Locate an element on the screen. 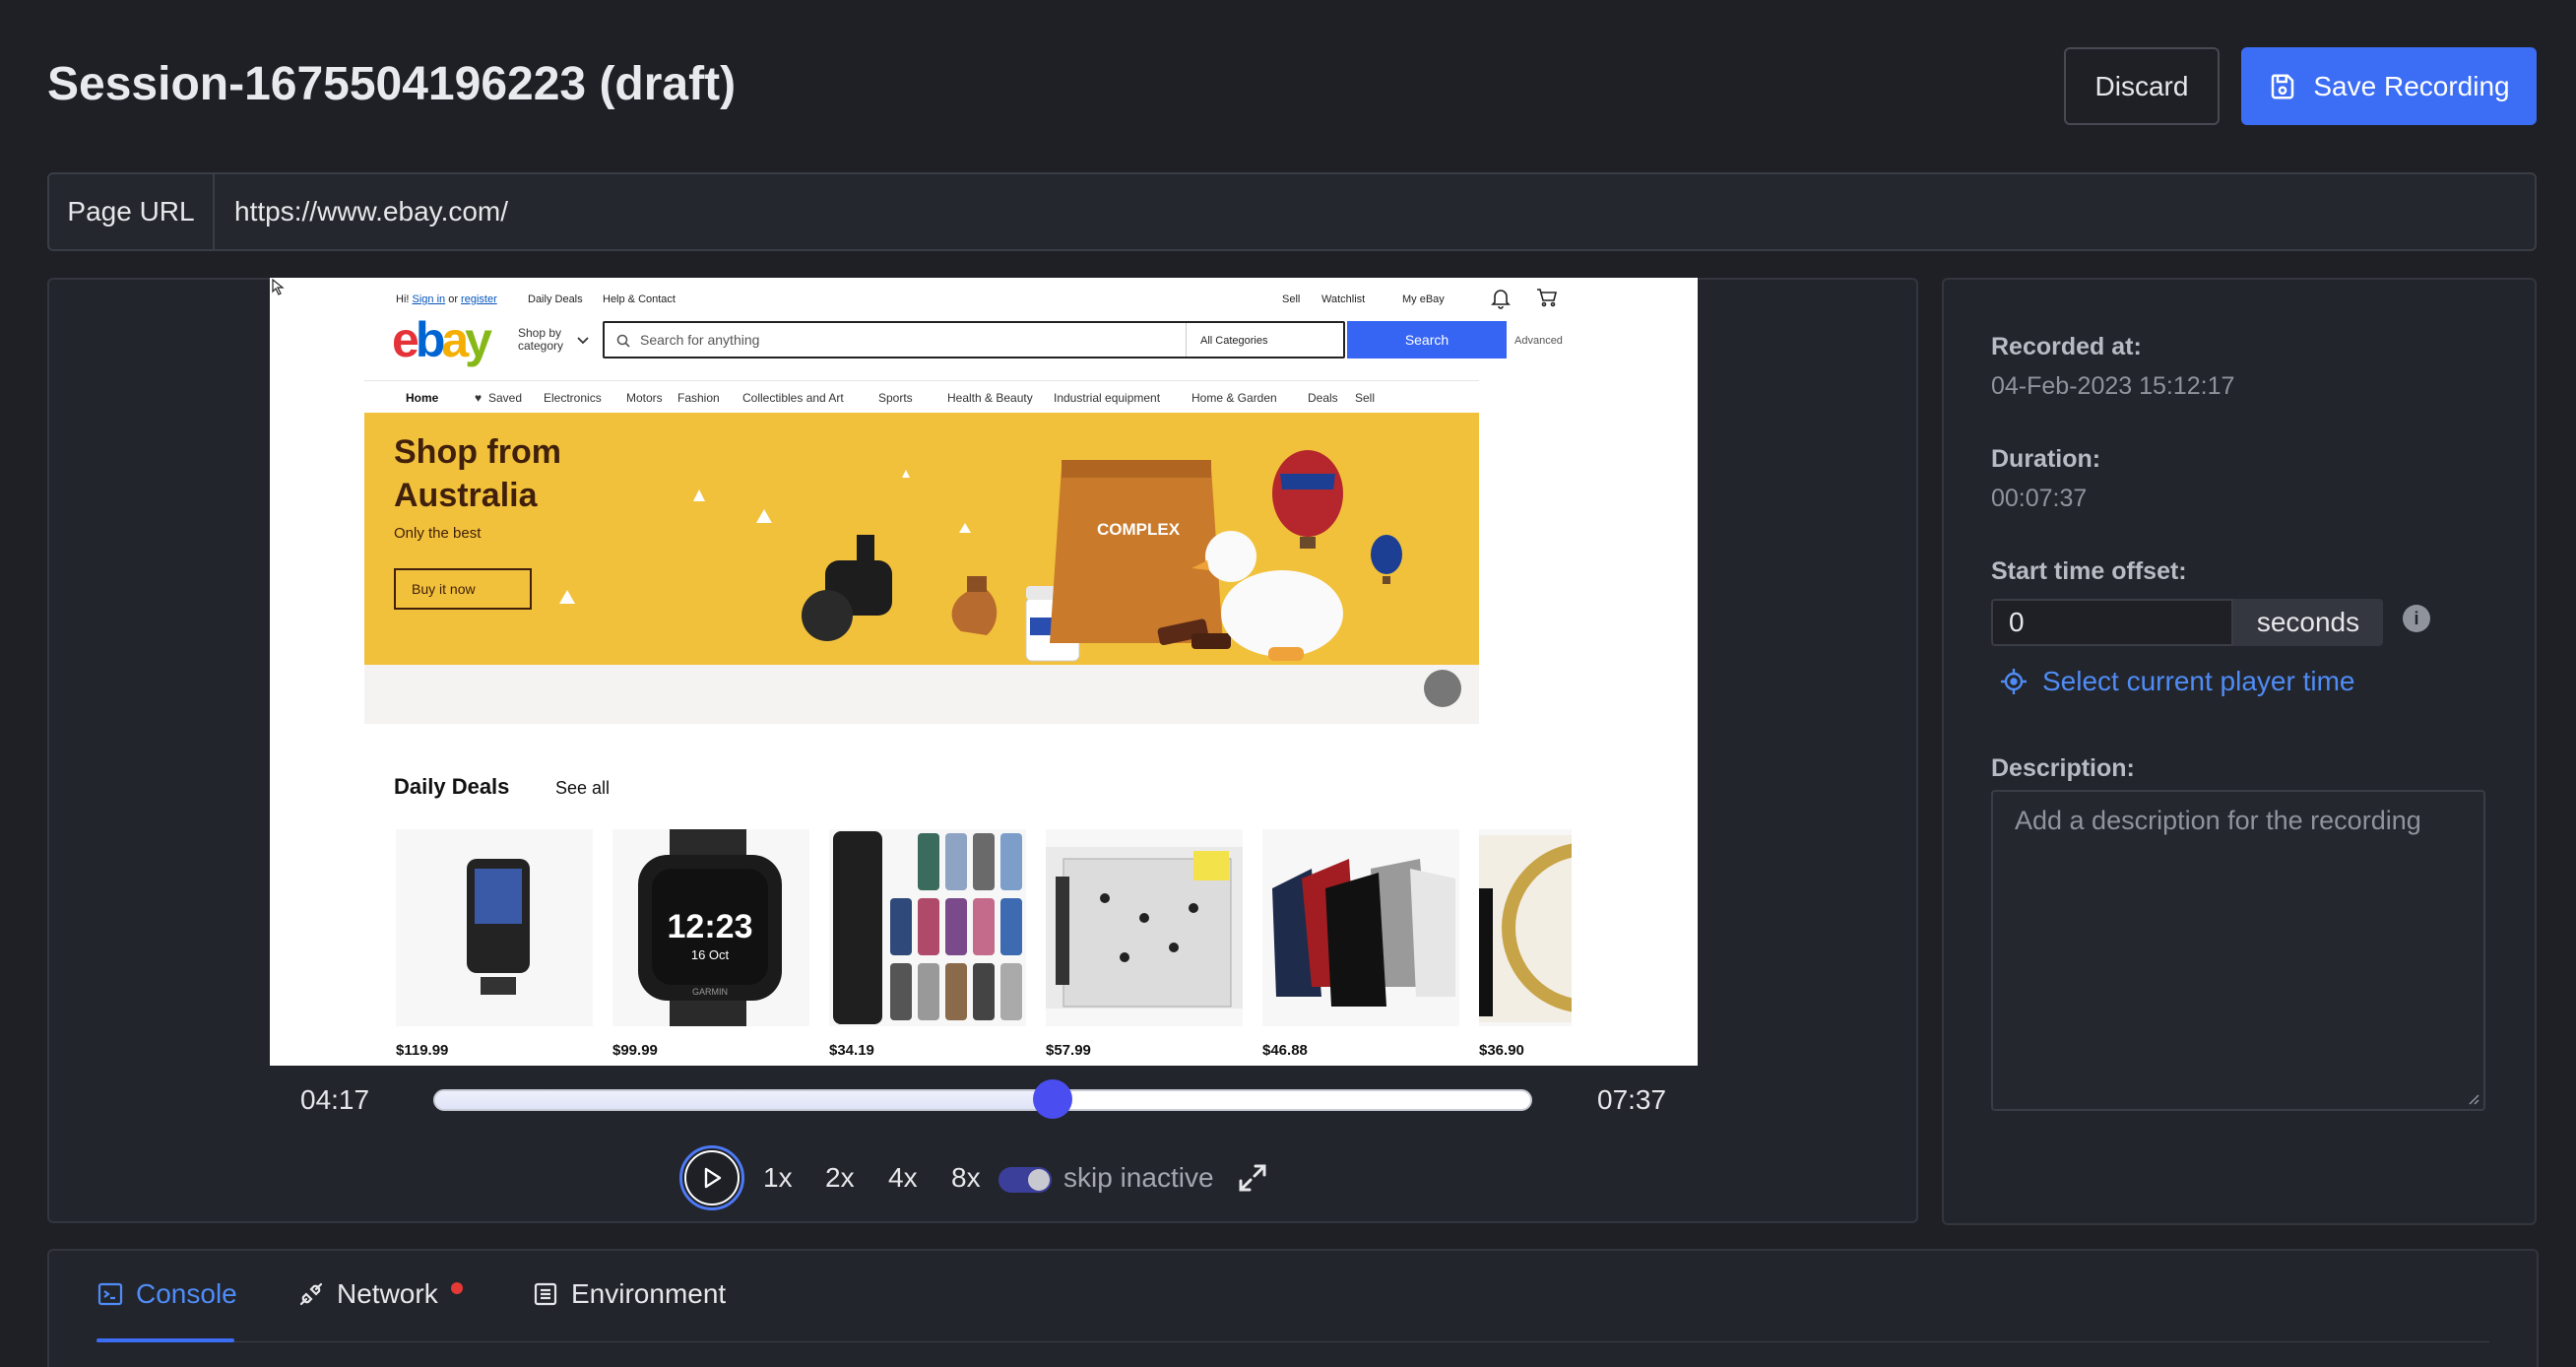  fishfinder-image is located at coordinates (498, 927).